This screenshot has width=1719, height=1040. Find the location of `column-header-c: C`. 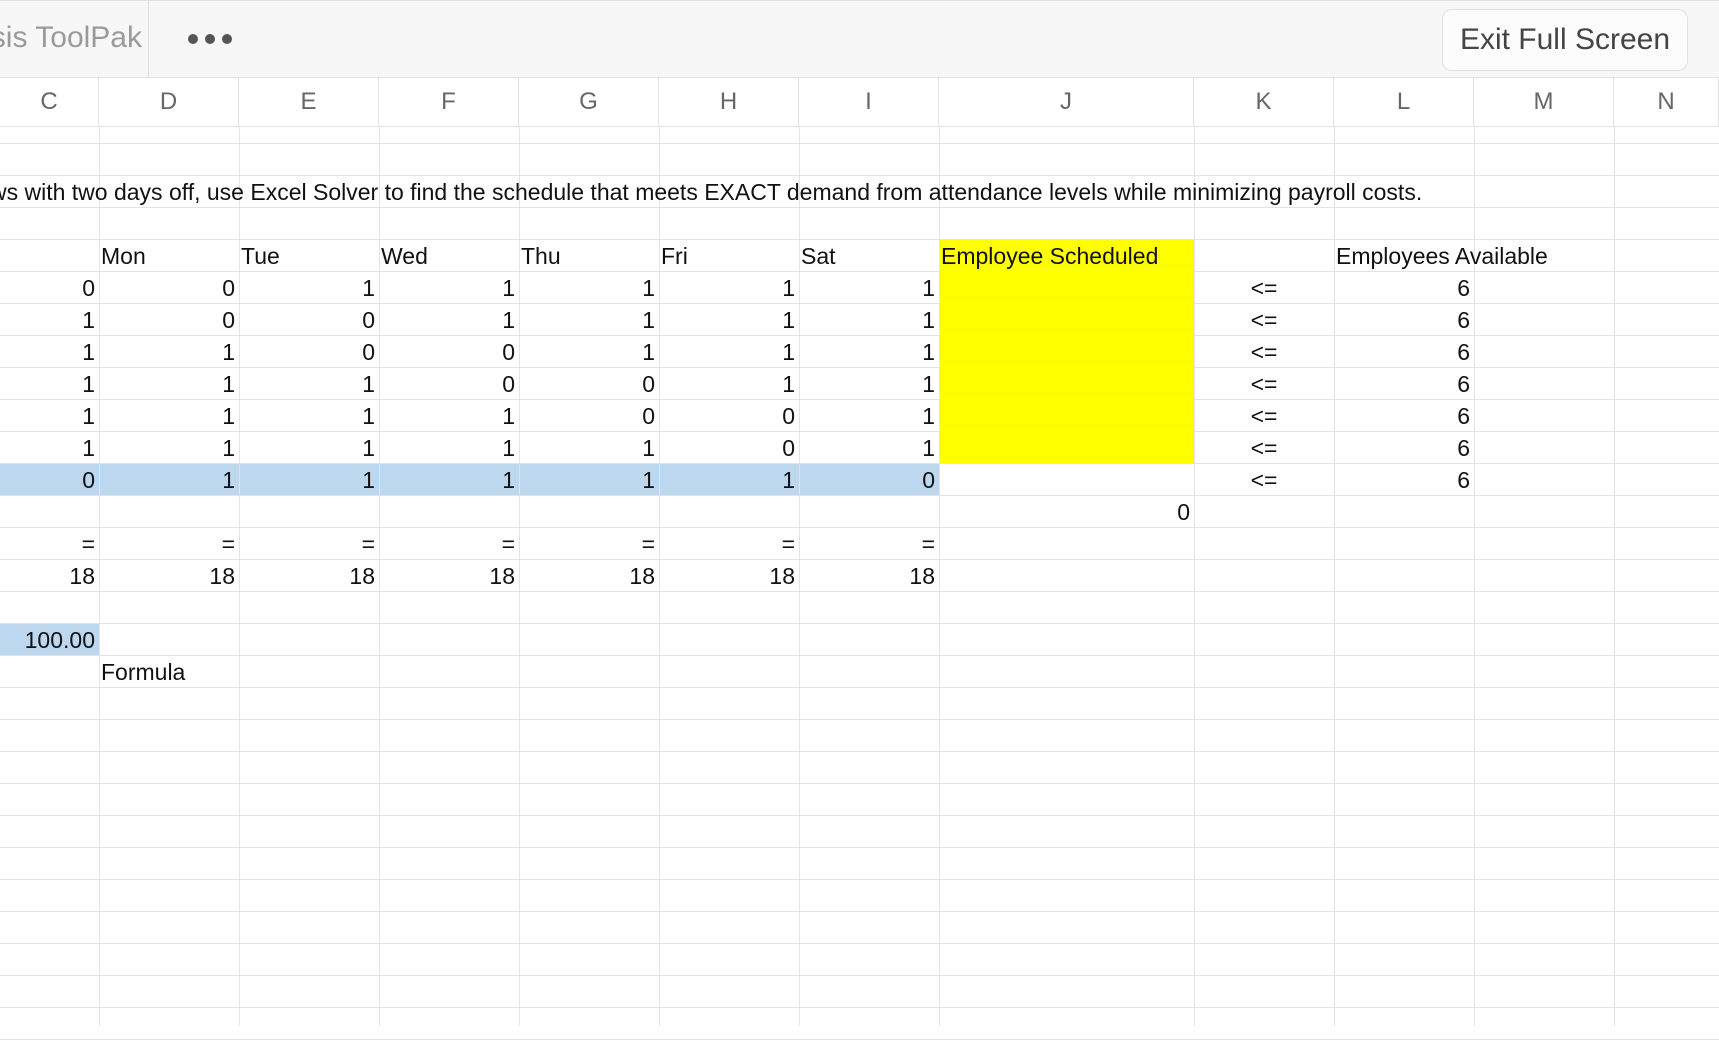

column-header-c: C is located at coordinates (49, 102).